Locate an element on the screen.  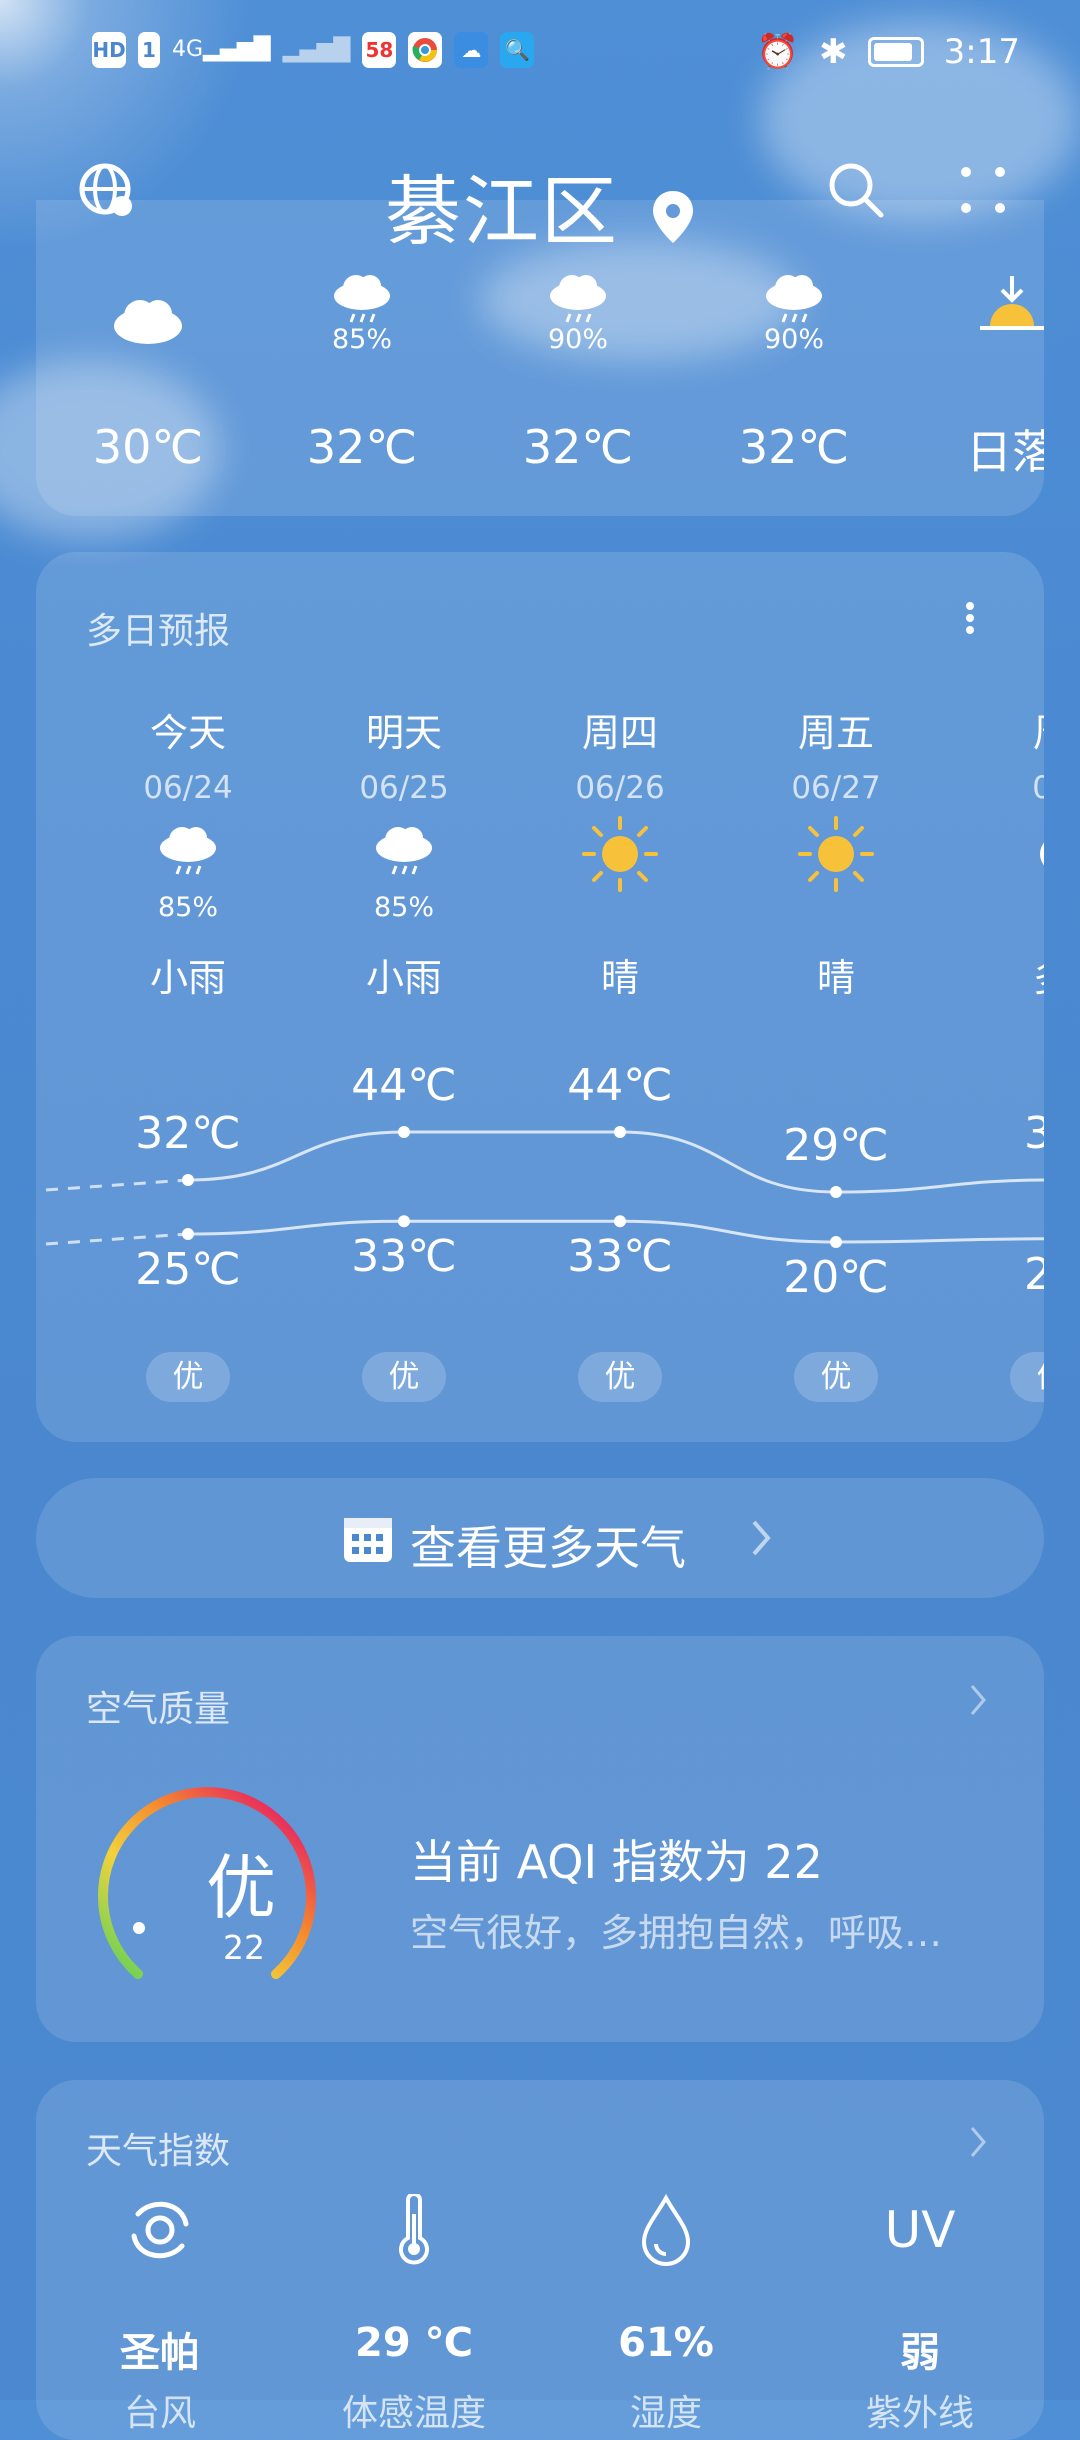
cloud-icon is located at coordinates (148, 322).